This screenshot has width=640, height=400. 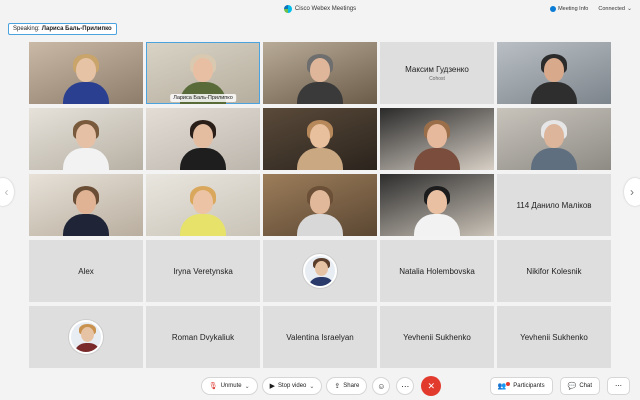 I want to click on panel-controls: 👥 Participants 💬 Chat ⋯, so click(x=560, y=386).